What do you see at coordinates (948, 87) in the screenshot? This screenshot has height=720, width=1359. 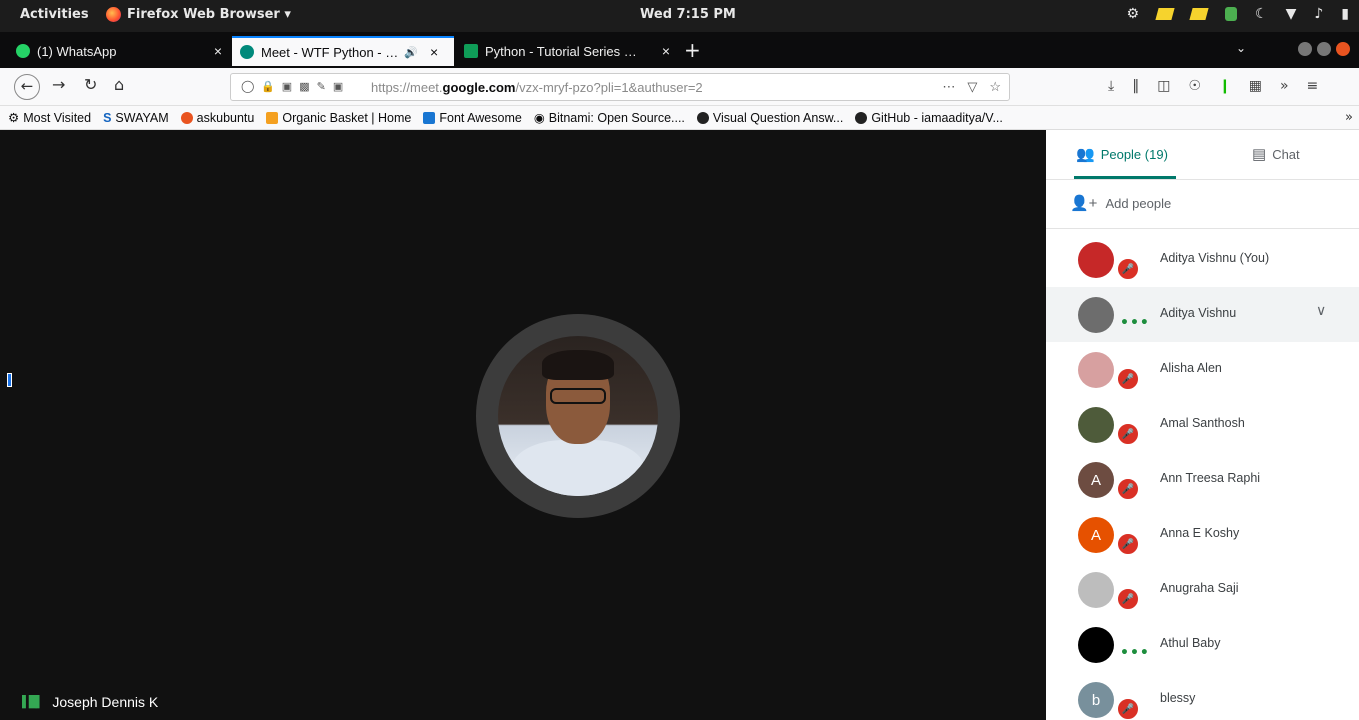 I see `page-actions-icon: ⋯` at bounding box center [948, 87].